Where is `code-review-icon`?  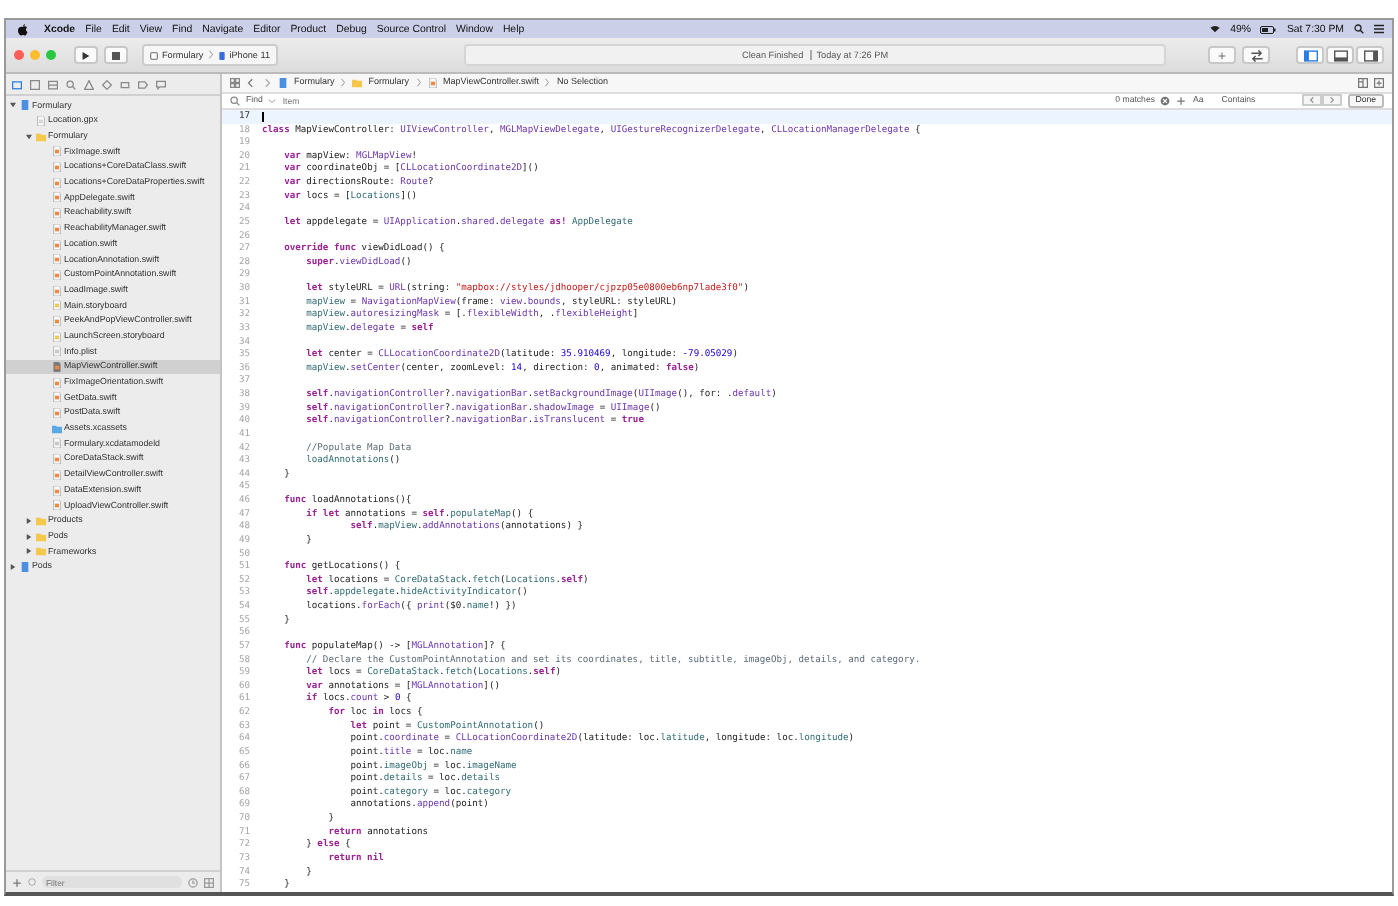 code-review-icon is located at coordinates (1256, 55).